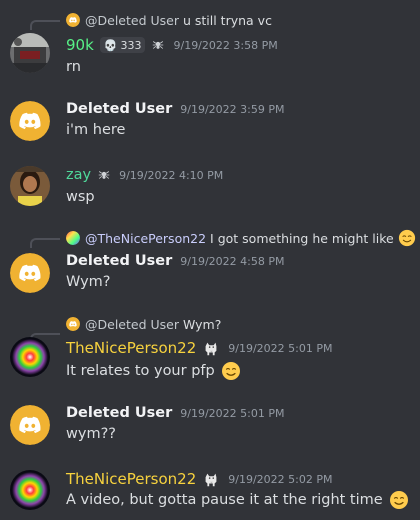 The width and height of the screenshot is (420, 520). I want to click on message-content: It relates to your pfp, so click(153, 371).